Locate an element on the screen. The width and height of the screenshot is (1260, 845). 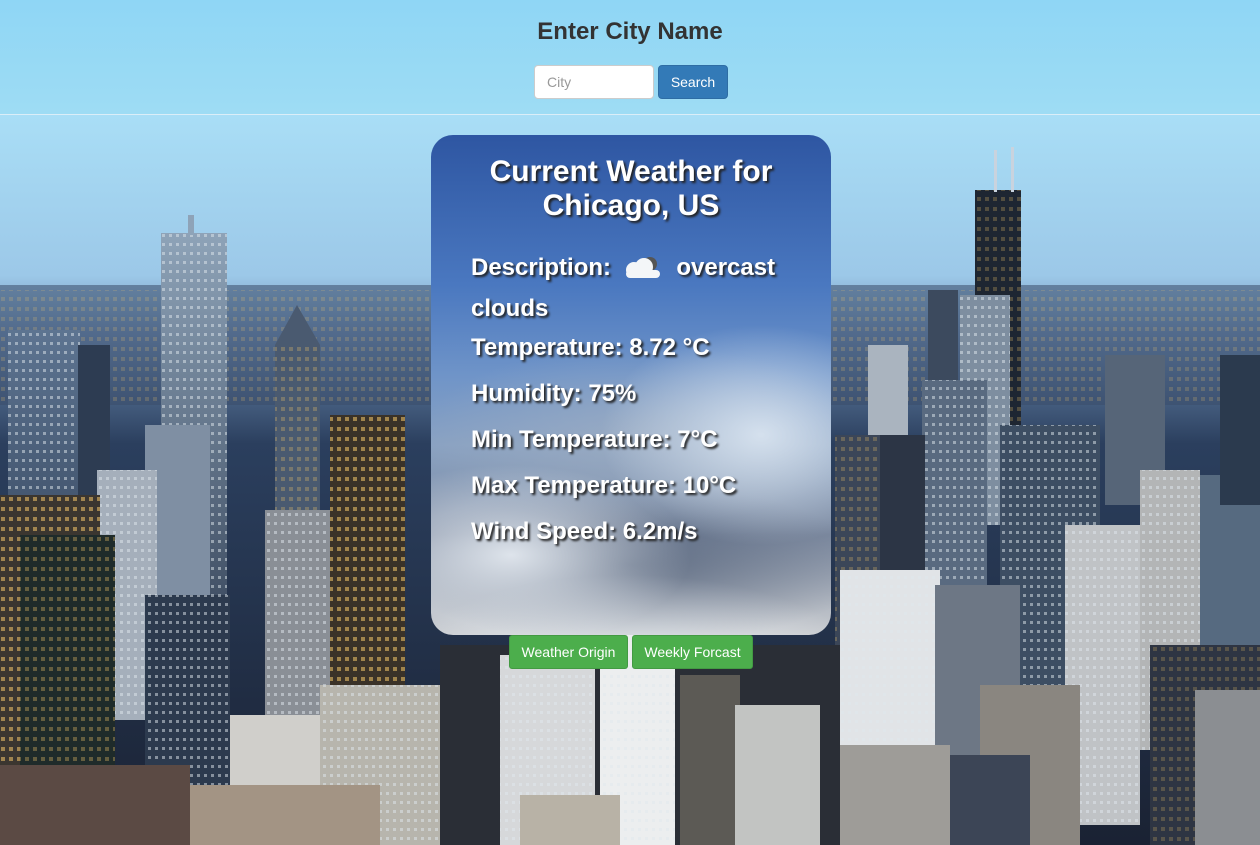
max-temperature-row: Max Temperature: 10°C is located at coordinates (604, 485).